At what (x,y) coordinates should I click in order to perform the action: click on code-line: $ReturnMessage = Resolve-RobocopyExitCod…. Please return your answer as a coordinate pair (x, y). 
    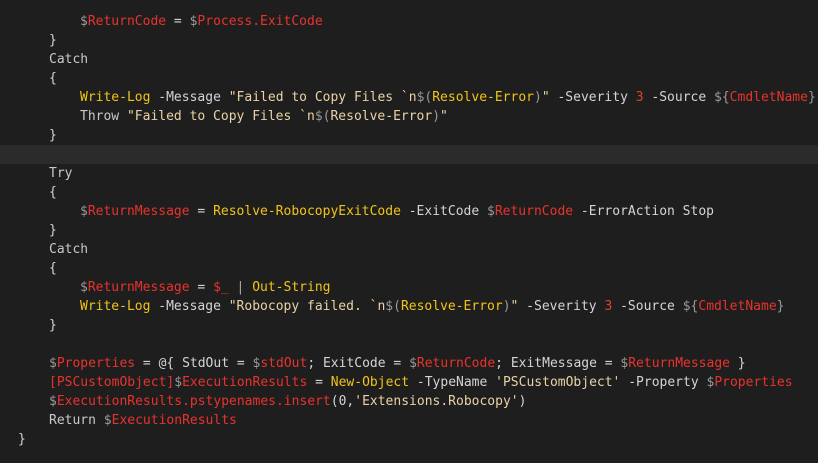
    Looking at the image, I should click on (409, 211).